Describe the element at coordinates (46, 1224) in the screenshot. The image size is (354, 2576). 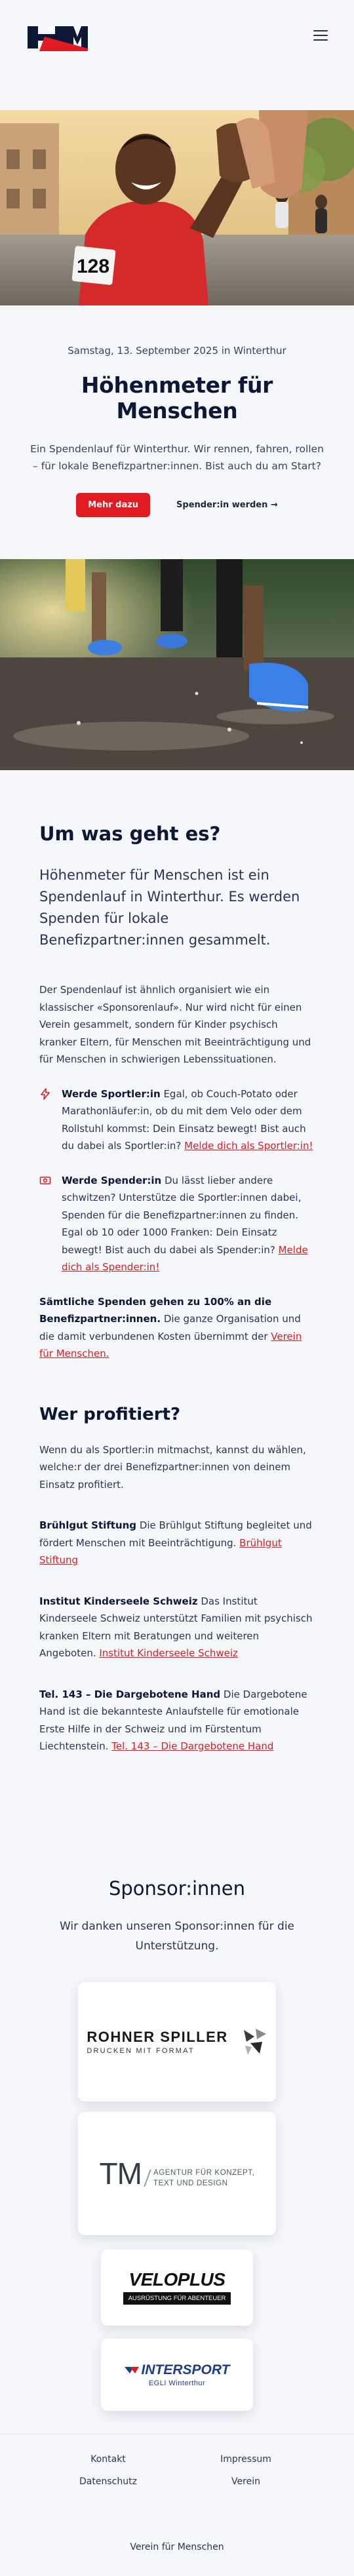
I see `money-icon` at that location.